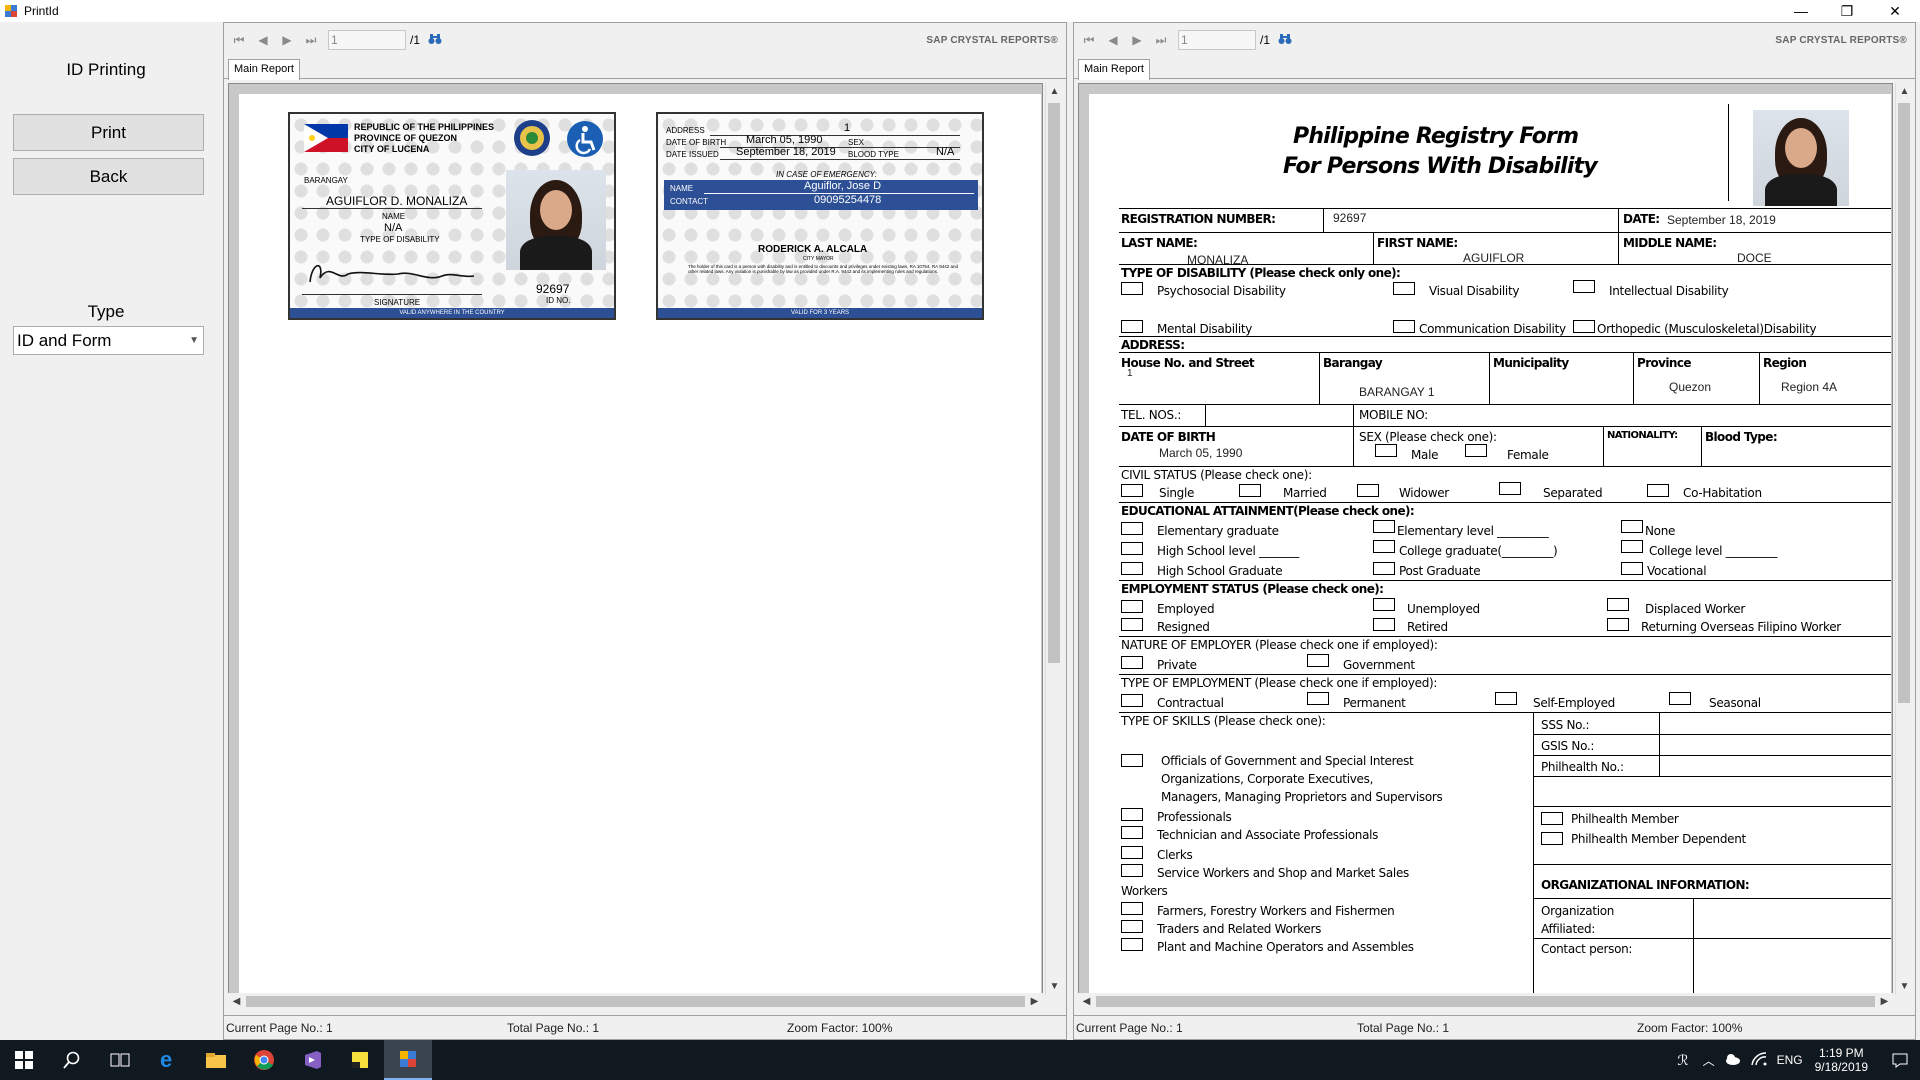  What do you see at coordinates (1707, 329) in the screenshot?
I see `option-orthopedic: Orthopedic (Musculoskeletal)Disability` at bounding box center [1707, 329].